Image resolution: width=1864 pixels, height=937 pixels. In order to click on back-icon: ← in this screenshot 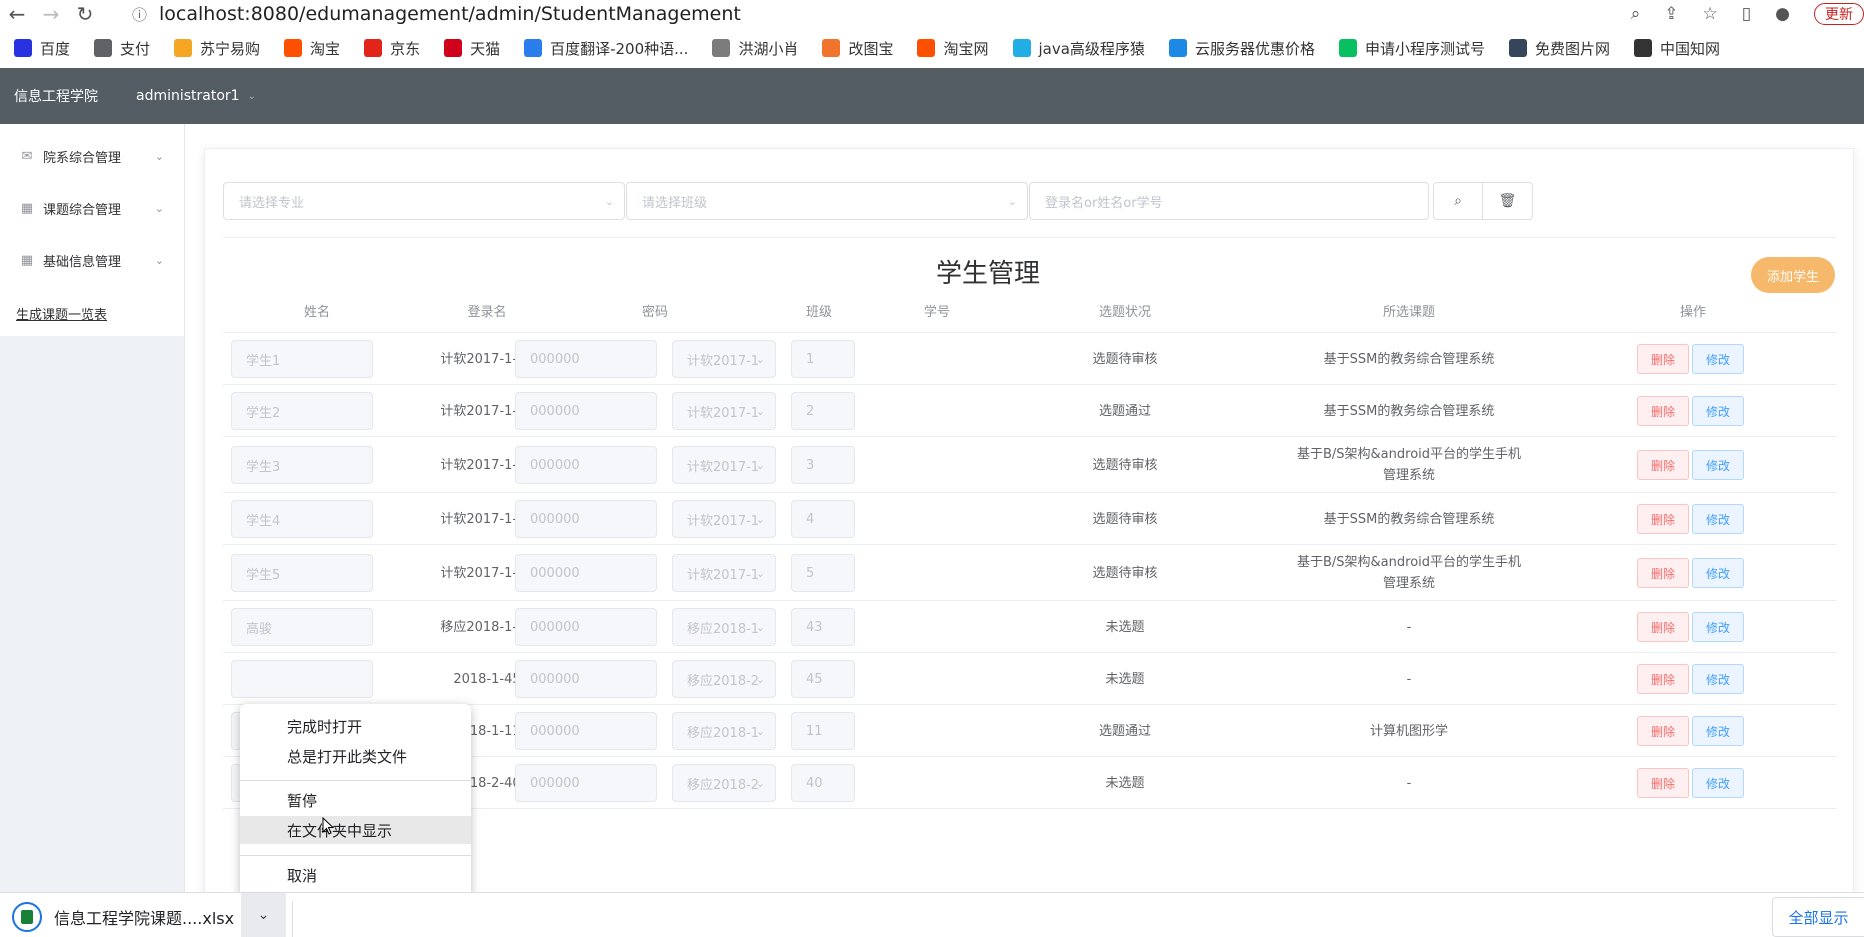, I will do `click(17, 14)`.